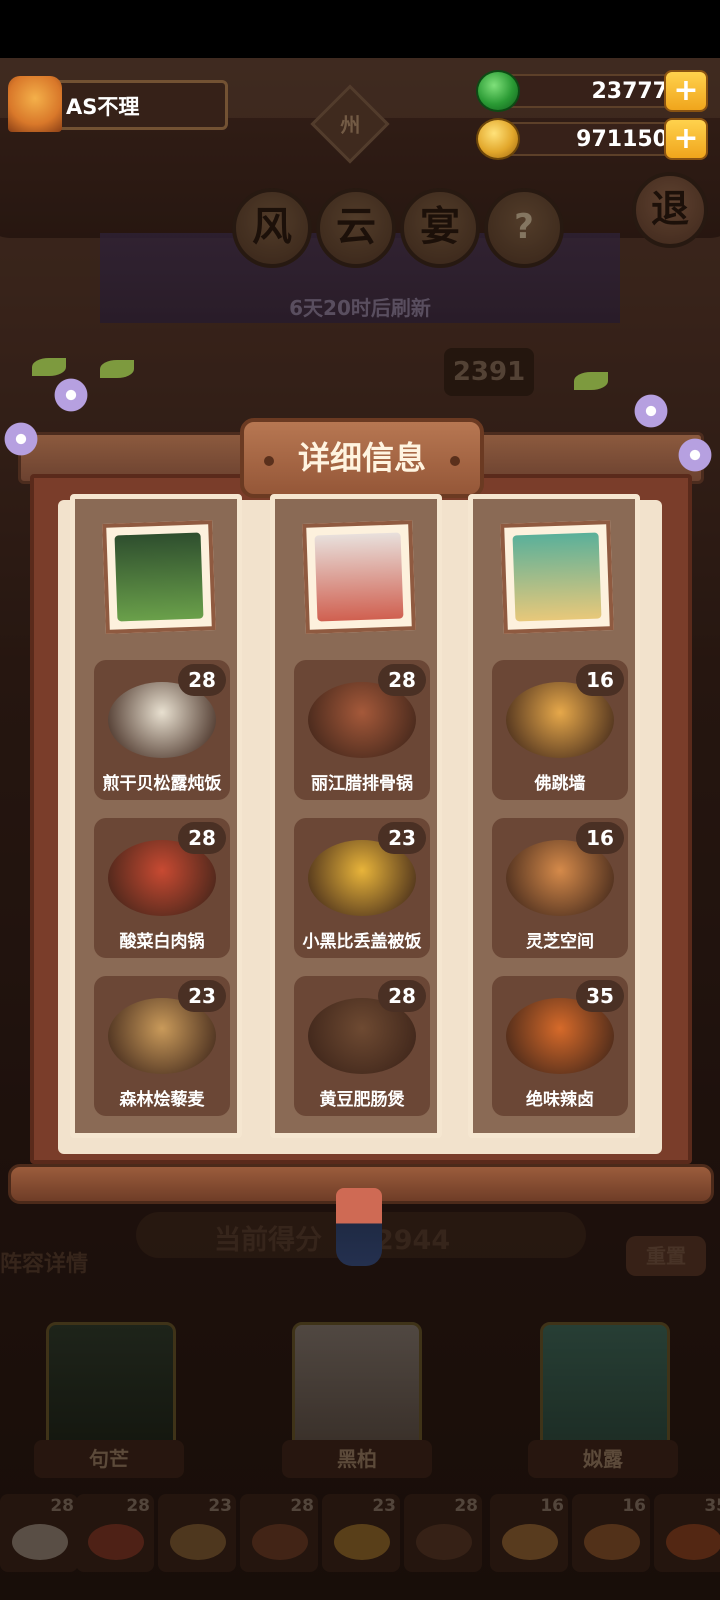  What do you see at coordinates (362, 1100) in the screenshot?
I see `dish-name: 黄豆肥肠煲` at bounding box center [362, 1100].